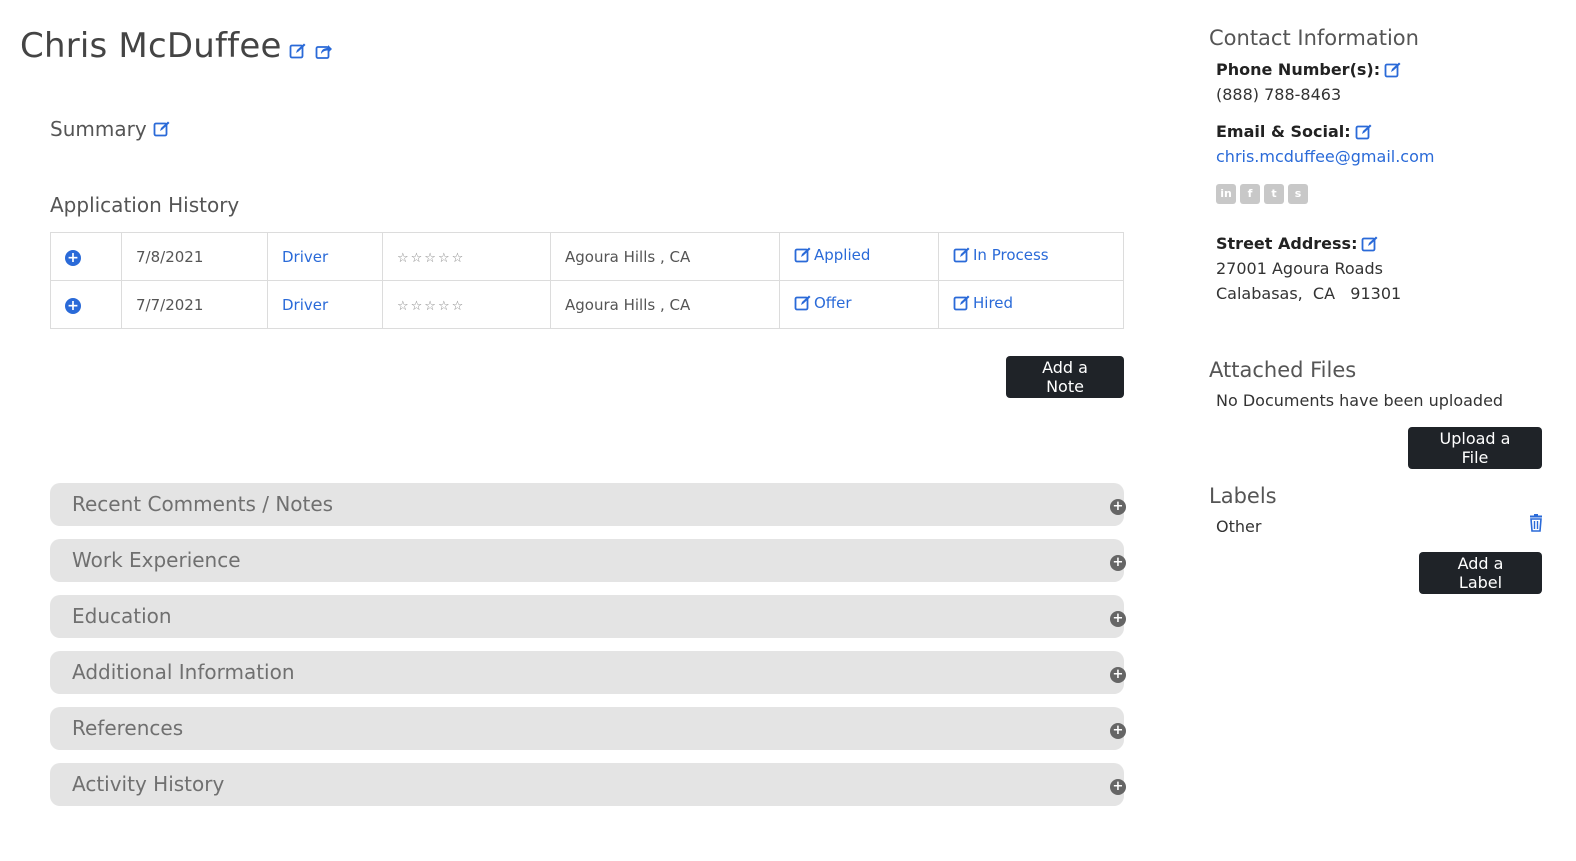 This screenshot has height=861, width=1576. What do you see at coordinates (203, 504) in the screenshot?
I see `accordion-title: Recent Comments / Notes` at bounding box center [203, 504].